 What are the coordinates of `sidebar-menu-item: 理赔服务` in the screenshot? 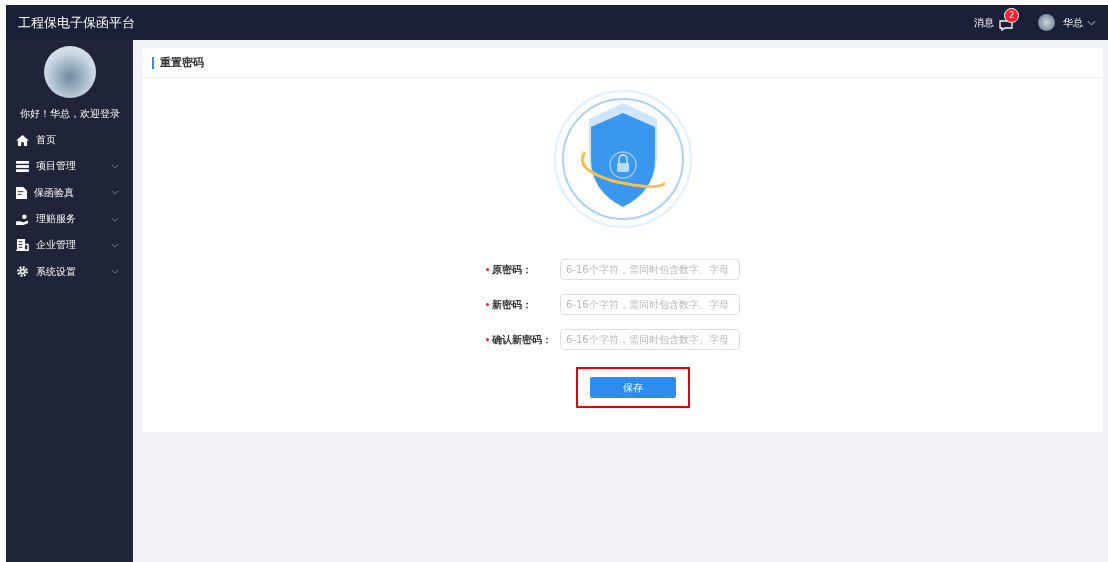 It's located at (69, 219).